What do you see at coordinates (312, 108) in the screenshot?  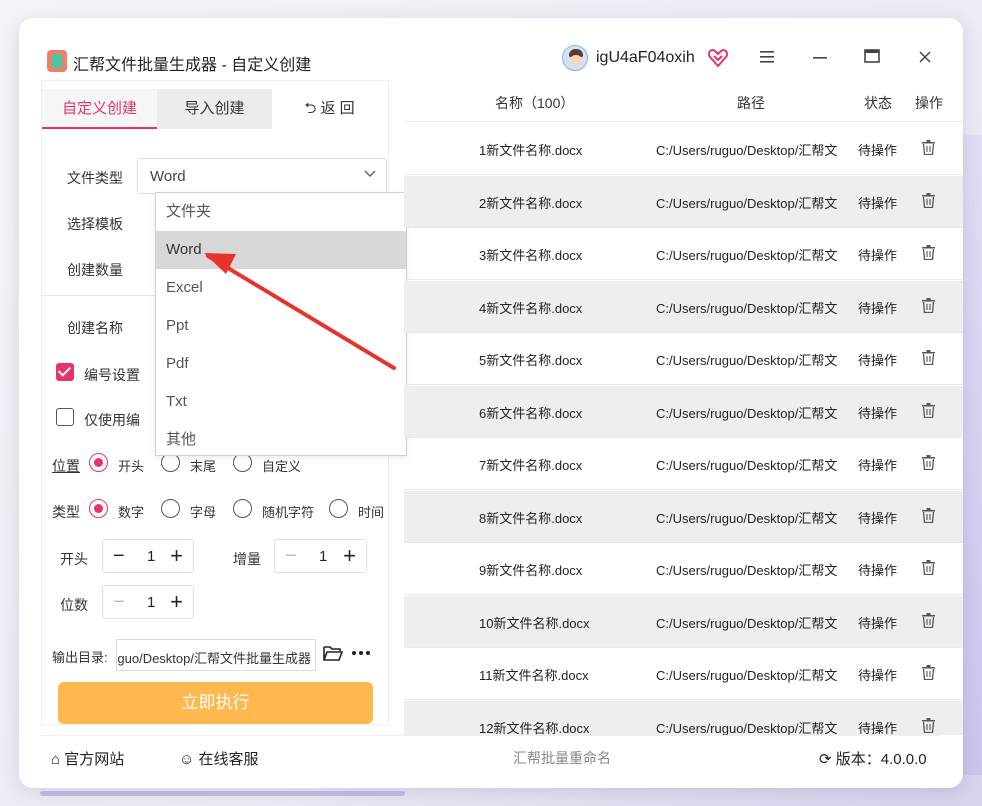 I see `back-arrow-icon: ⮌` at bounding box center [312, 108].